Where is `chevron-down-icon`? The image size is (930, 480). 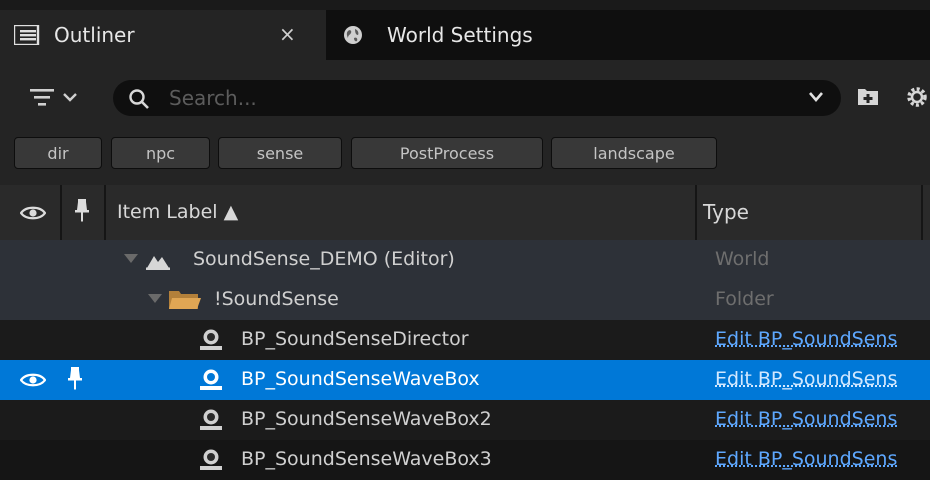 chevron-down-icon is located at coordinates (816, 97).